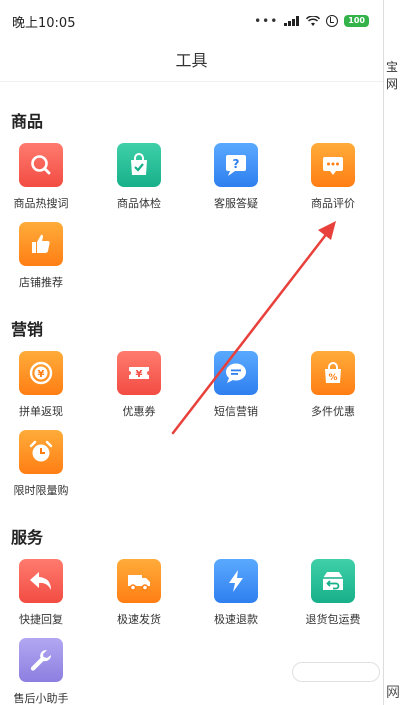  I want to click on tool-coupon: ¥ 优惠券, so click(139, 385).